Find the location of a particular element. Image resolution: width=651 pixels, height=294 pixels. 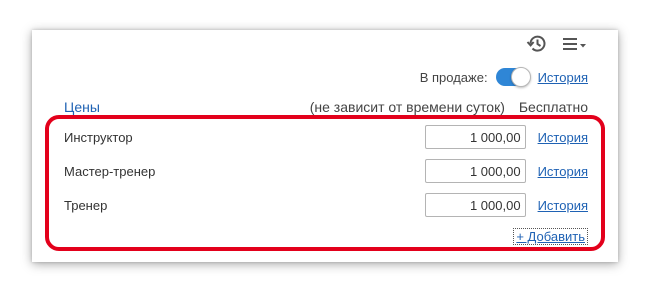

on-sale-history-link: История is located at coordinates (563, 77).